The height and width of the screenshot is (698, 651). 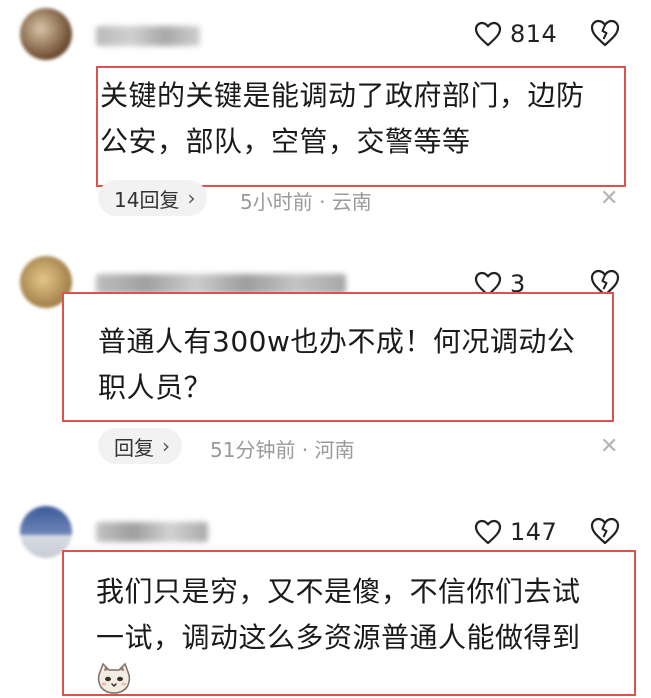 What do you see at coordinates (338, 637) in the screenshot?
I see `comment-text-line-2: 一试，调动这么多资源普通人能做得到` at bounding box center [338, 637].